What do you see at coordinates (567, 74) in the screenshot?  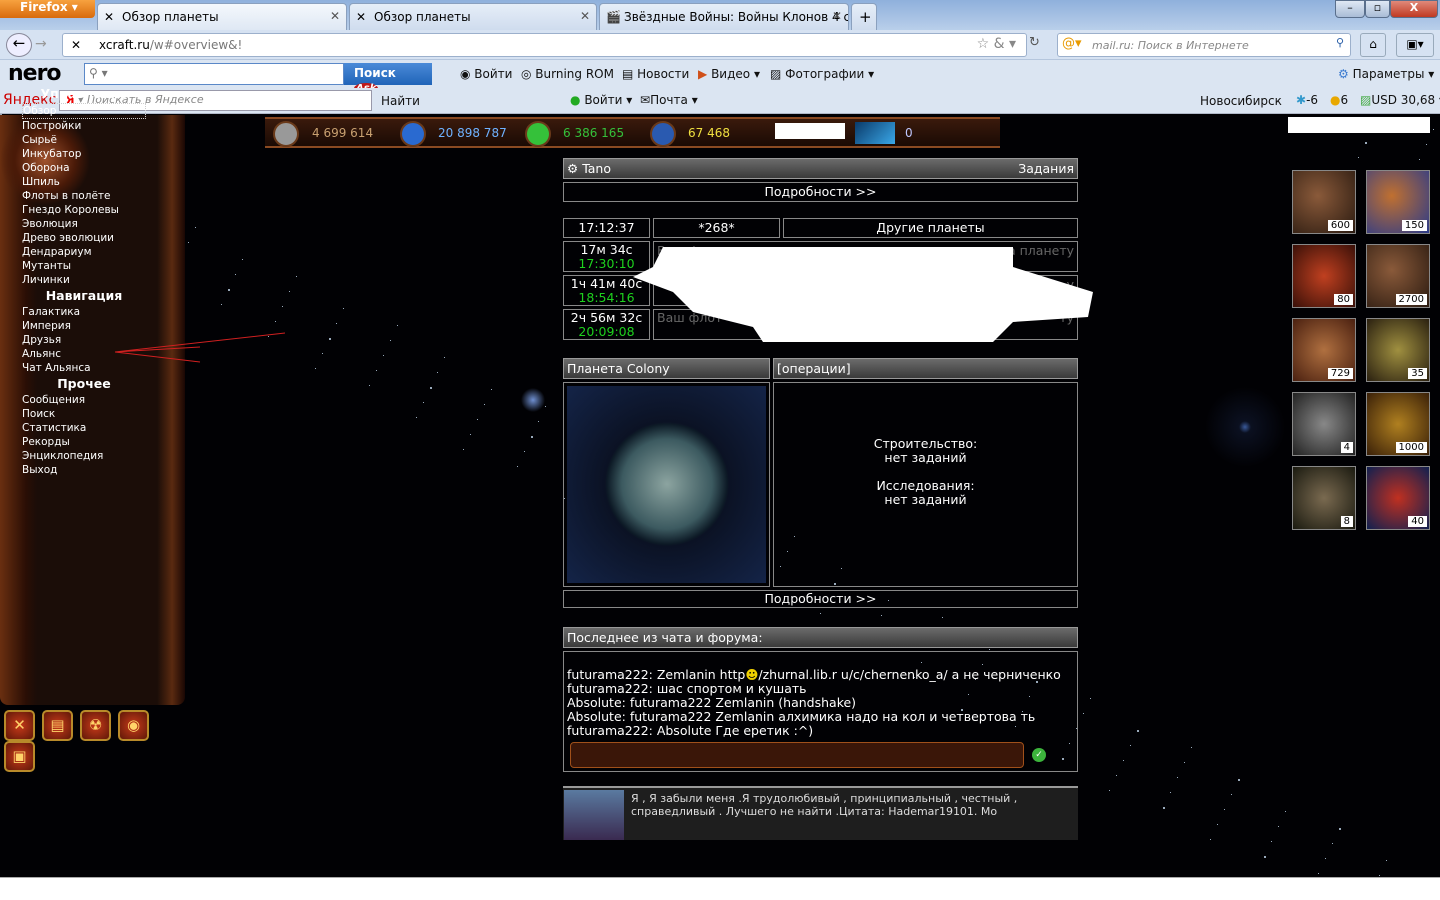 I see `burning-rom-button: ◎ Burning ROM` at bounding box center [567, 74].